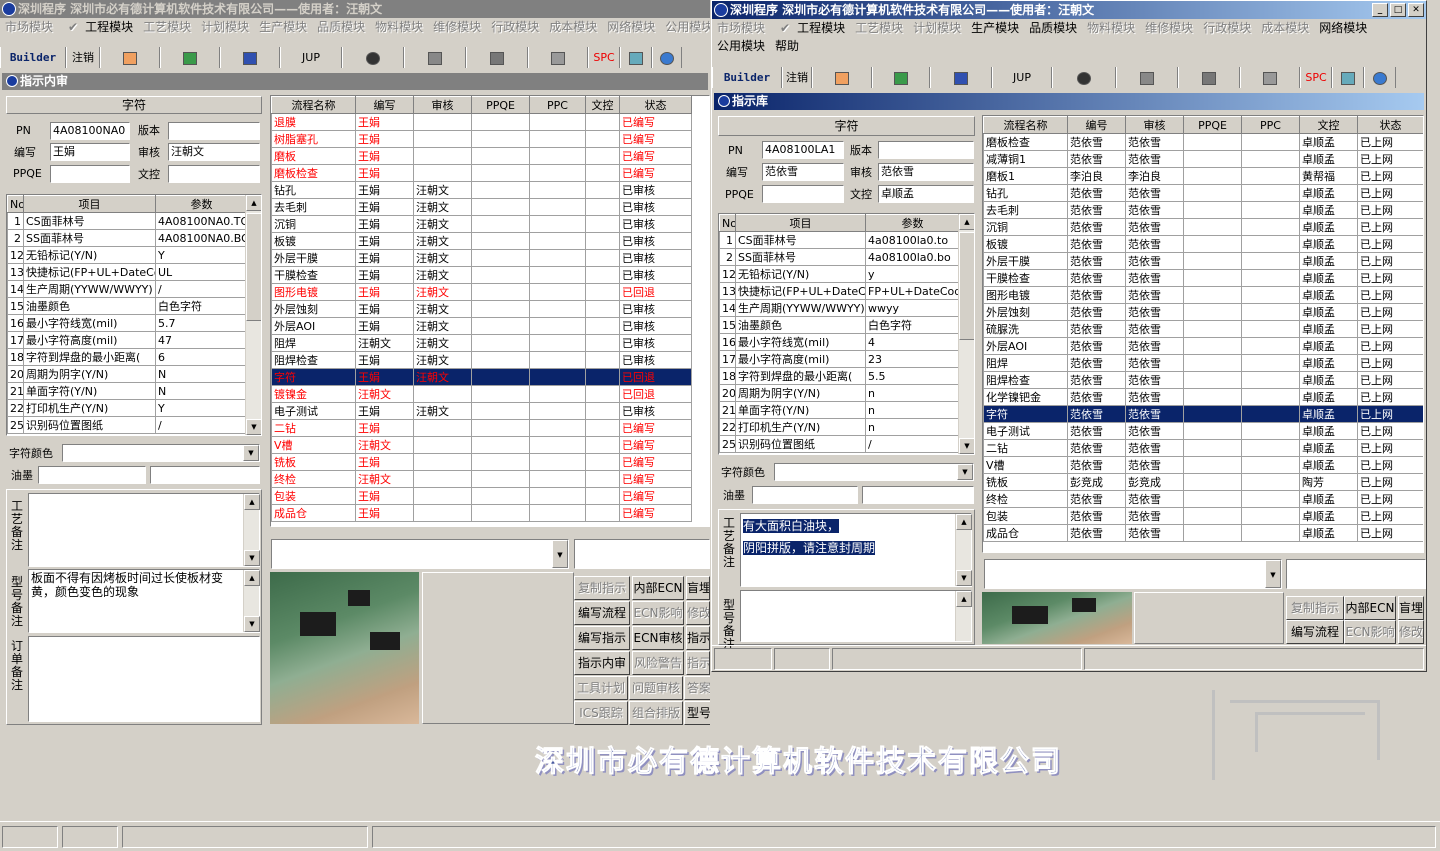 The width and height of the screenshot is (1440, 851). I want to click on action-button: 复制指示, so click(1315, 608).